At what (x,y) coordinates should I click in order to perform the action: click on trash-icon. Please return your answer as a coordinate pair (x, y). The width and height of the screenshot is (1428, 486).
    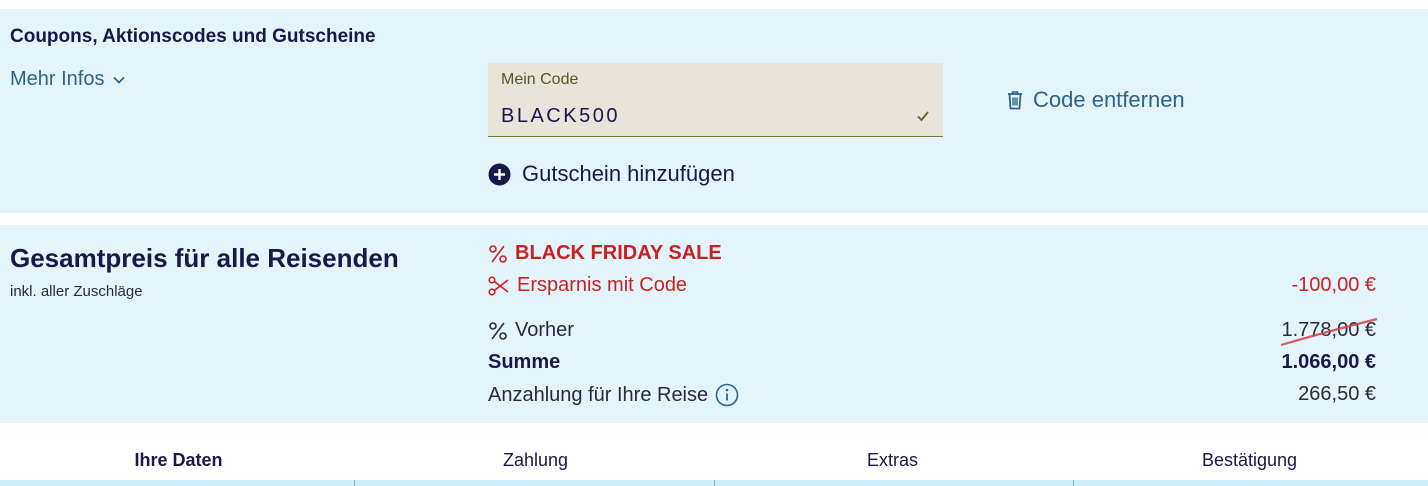
    Looking at the image, I should click on (1015, 100).